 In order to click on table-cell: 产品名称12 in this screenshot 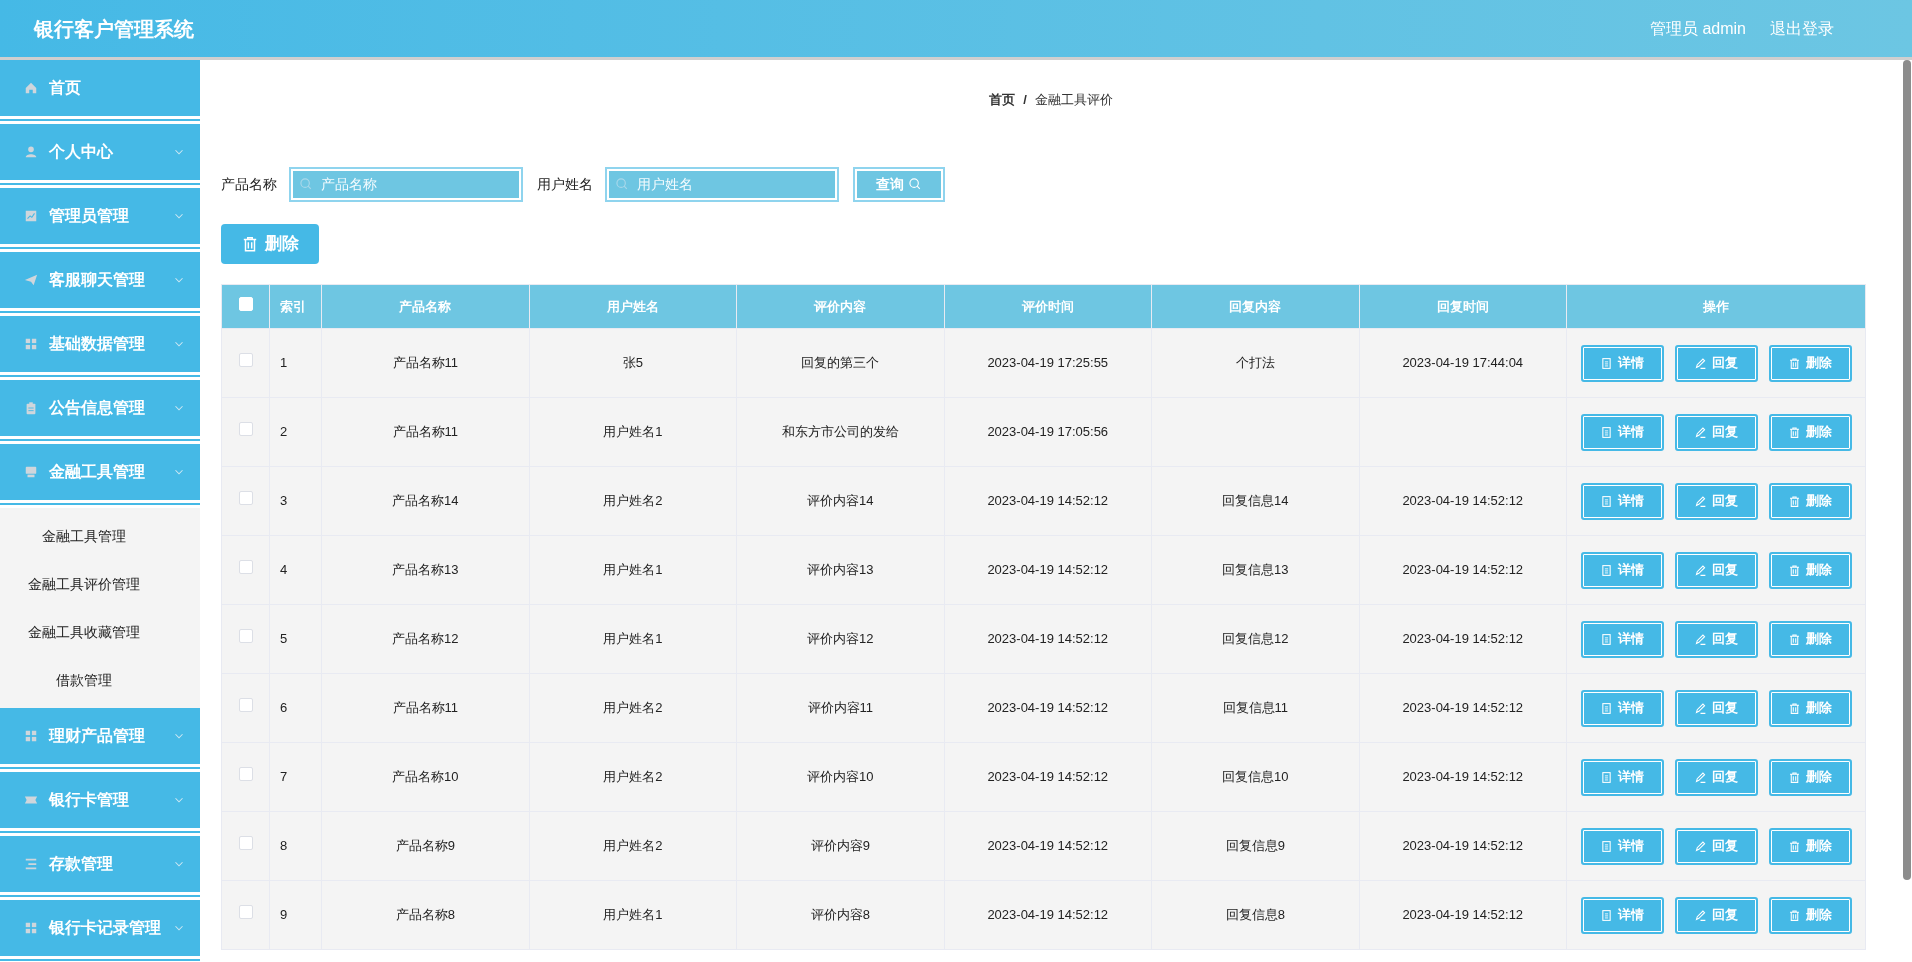, I will do `click(425, 639)`.